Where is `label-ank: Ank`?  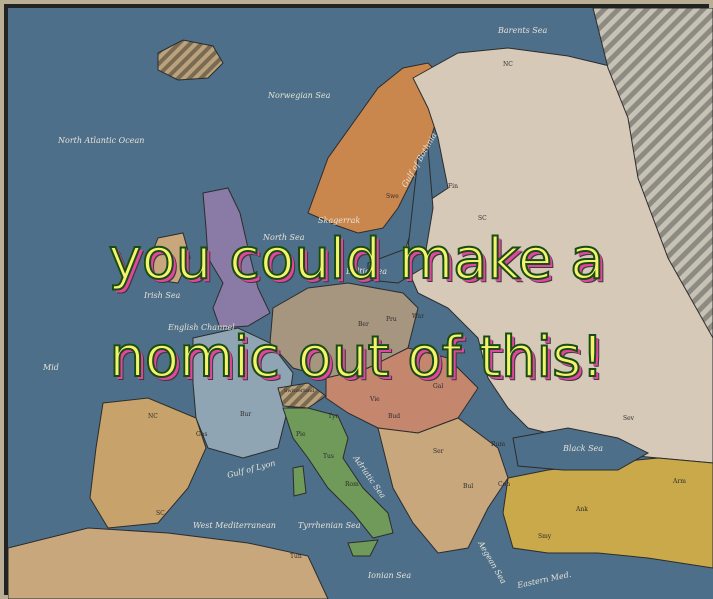
label-ank: Ank is located at coordinates (581, 509).